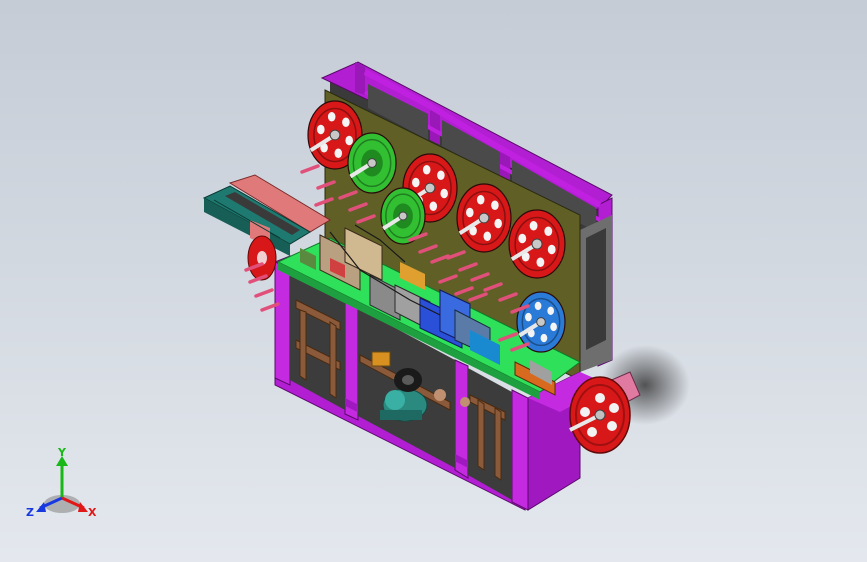 The image size is (867, 562). I want to click on z-axis-label: Z, so click(30, 512).